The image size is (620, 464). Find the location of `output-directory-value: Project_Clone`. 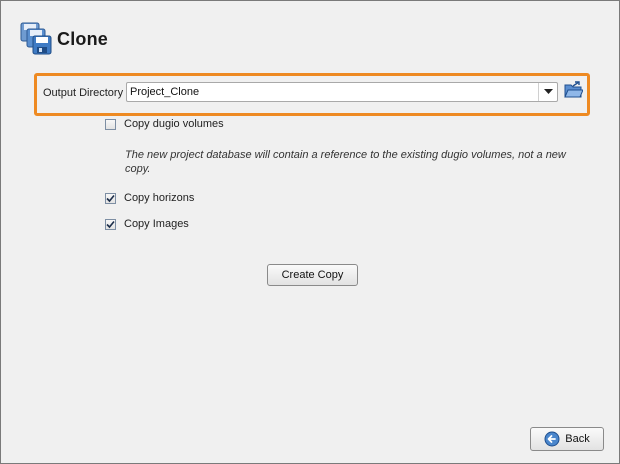

output-directory-value: Project_Clone is located at coordinates (164, 92).